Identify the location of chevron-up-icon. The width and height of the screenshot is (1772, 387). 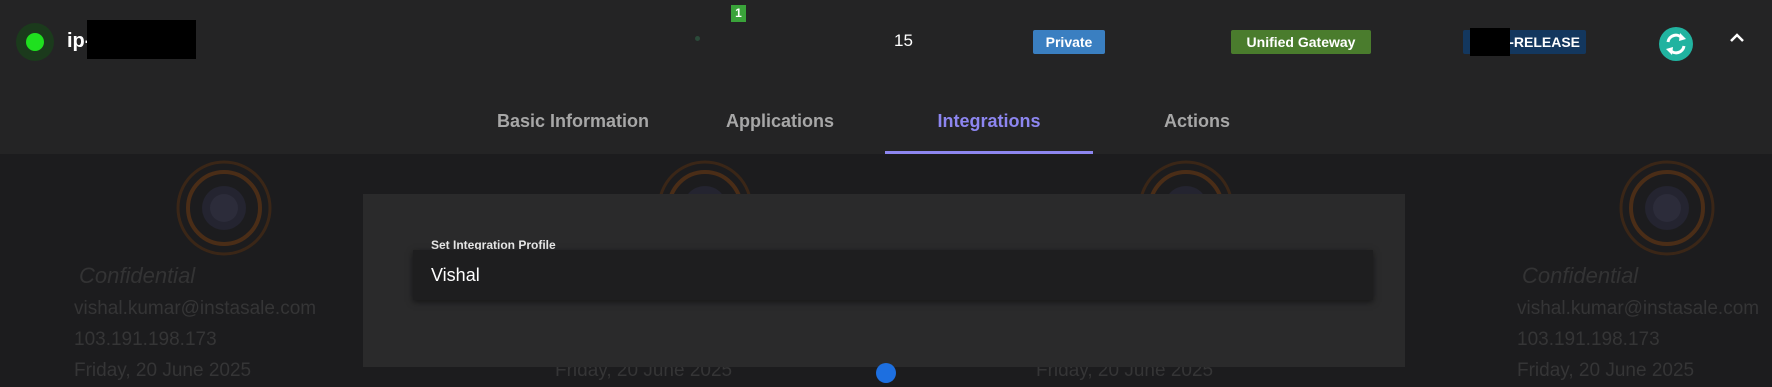
(1737, 38).